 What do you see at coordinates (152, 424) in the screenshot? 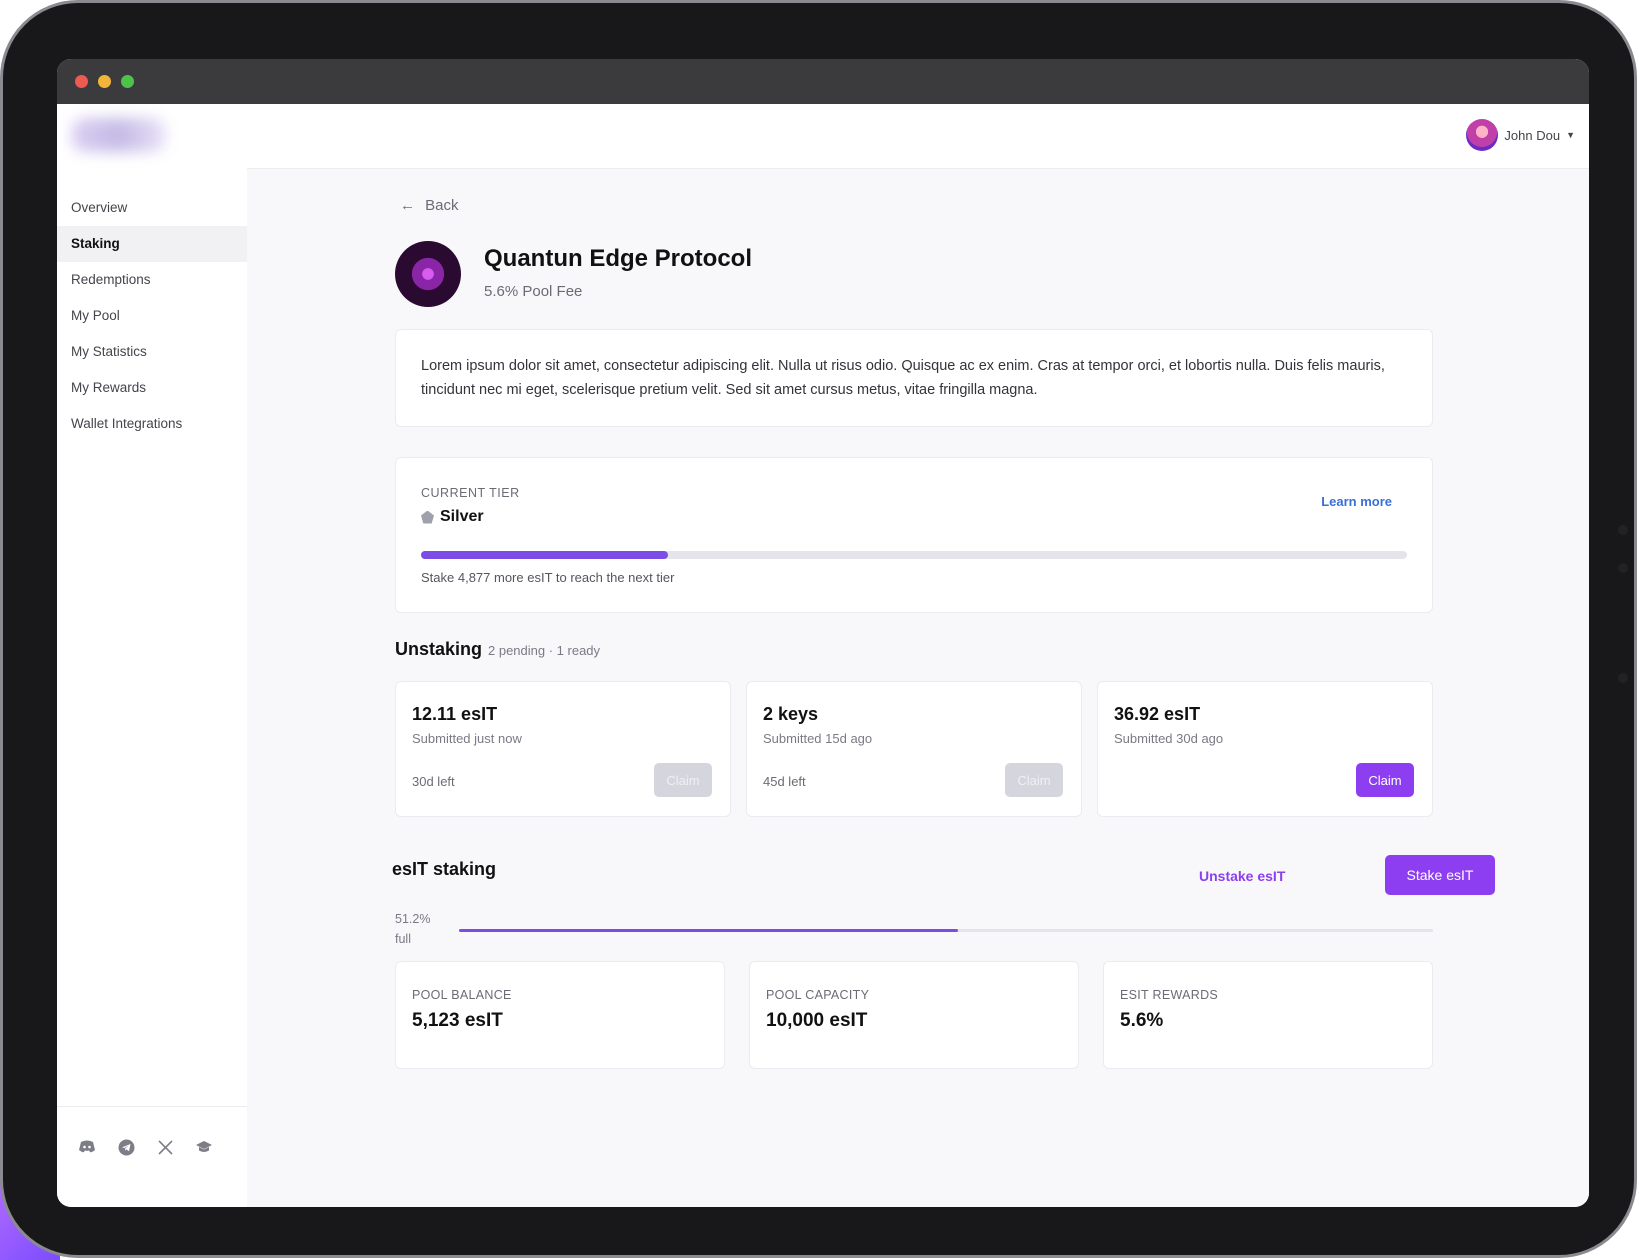
I see `sidebar-item-wallet-integrations: Wallet Integrations` at bounding box center [152, 424].